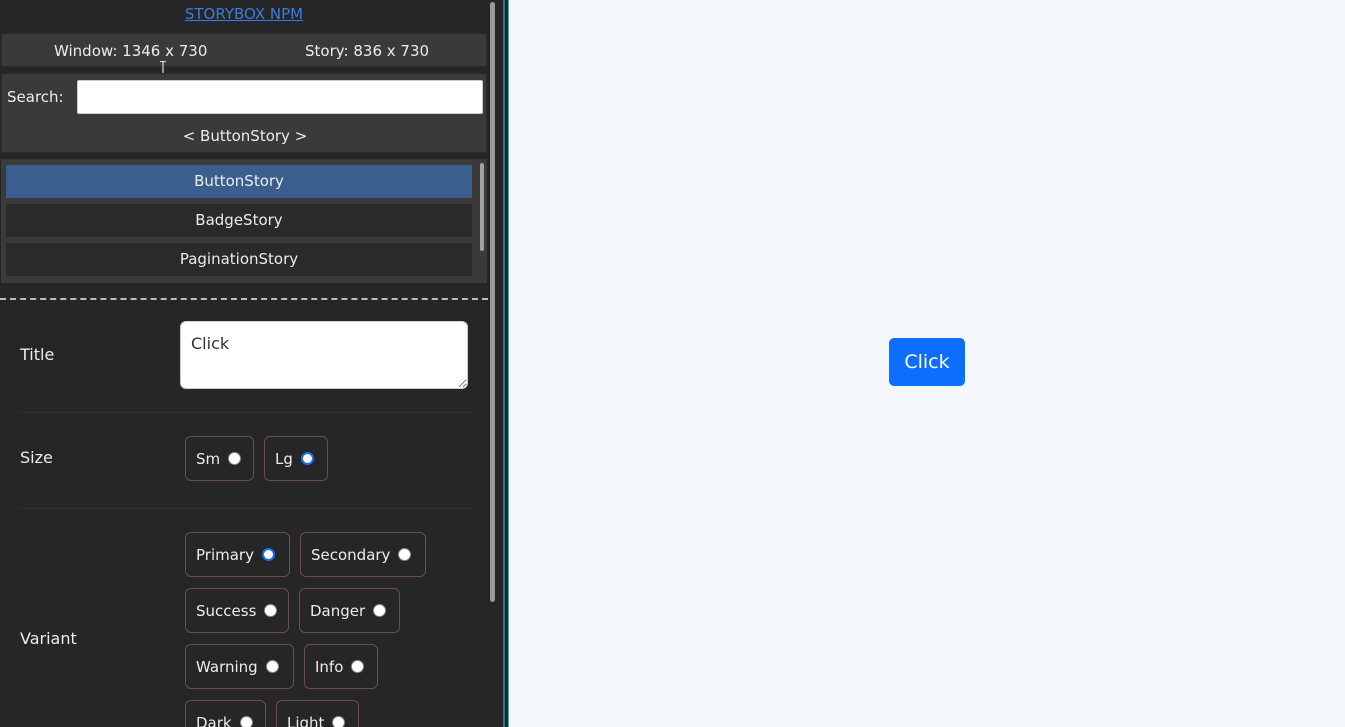  What do you see at coordinates (506, 363) in the screenshot?
I see `resize-handle` at bounding box center [506, 363].